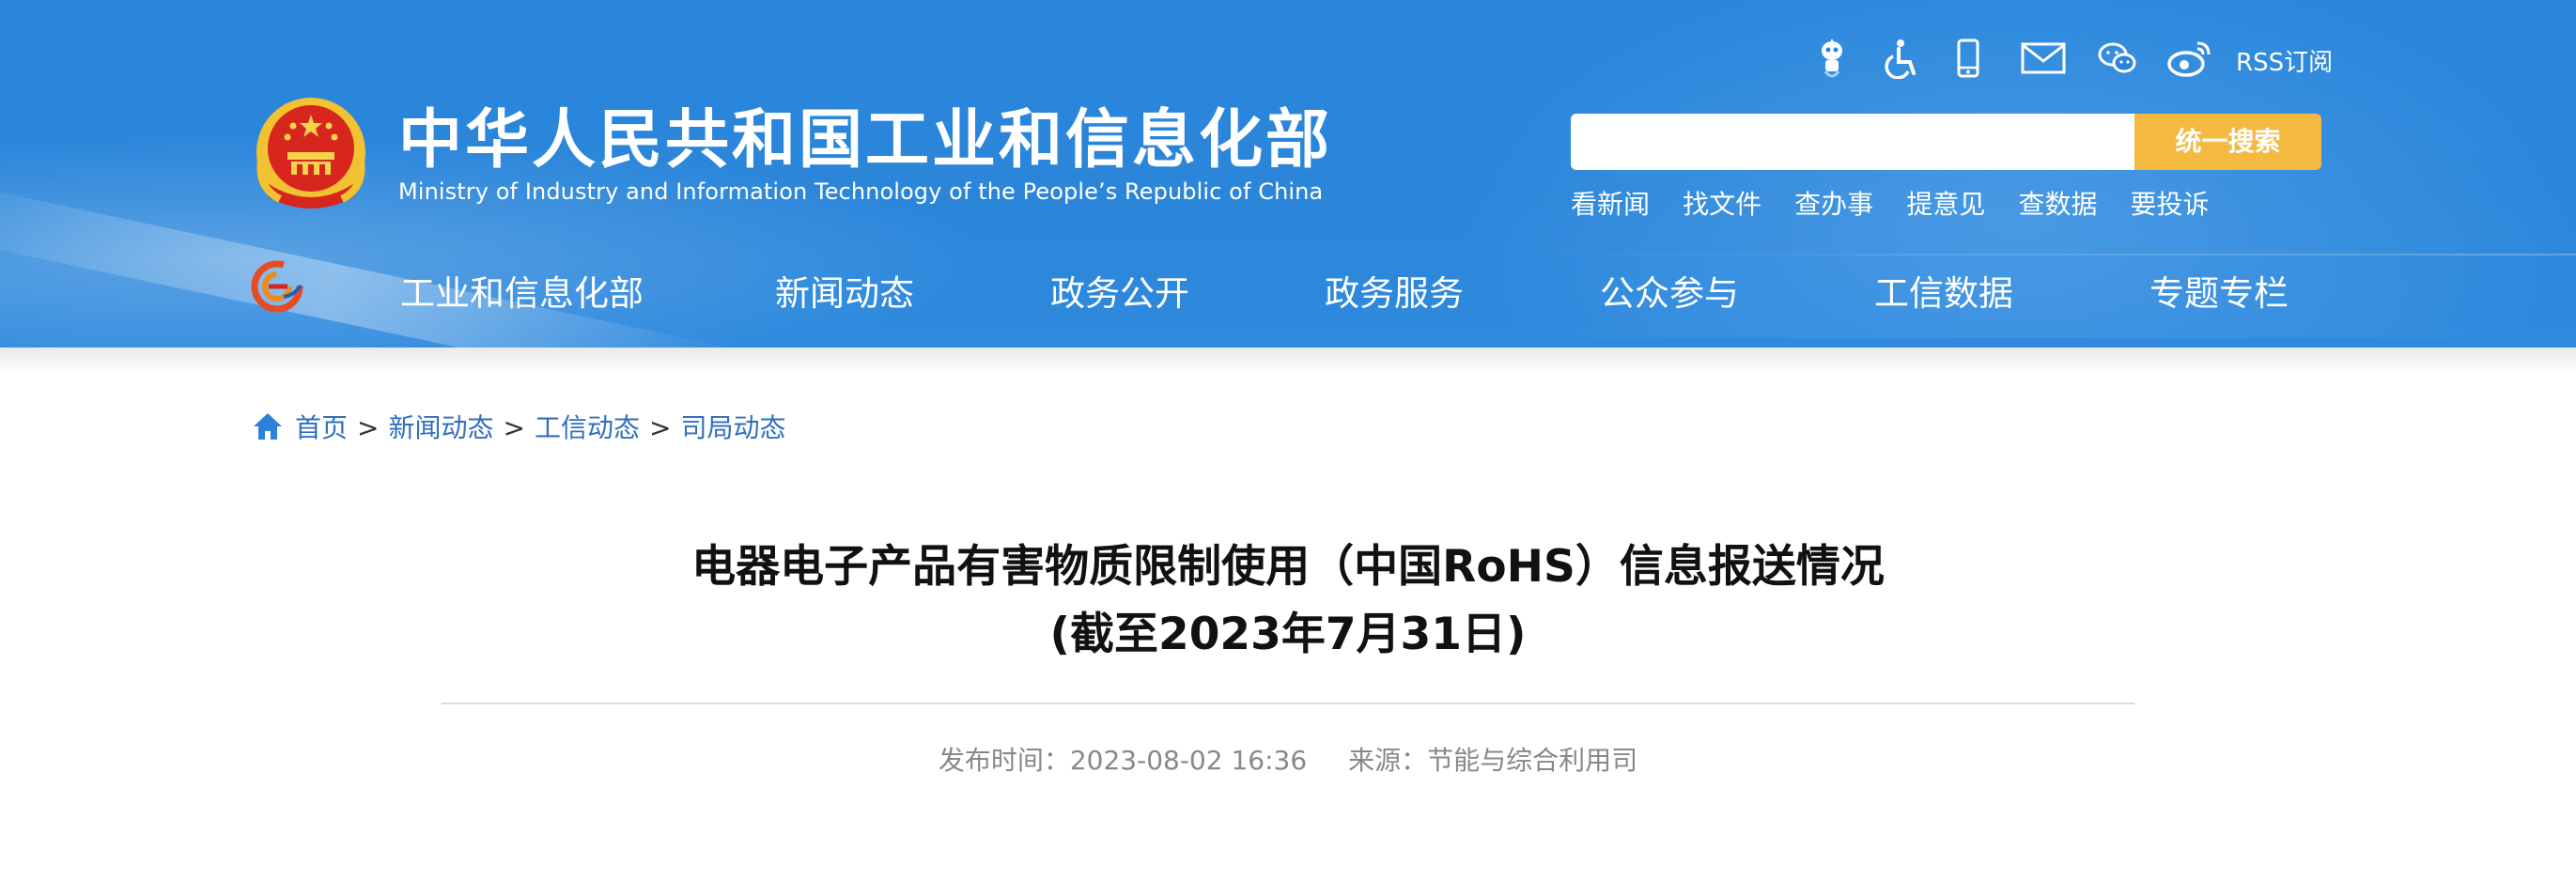  I want to click on publish-time: 2023-08-02 16:36, so click(1189, 760).